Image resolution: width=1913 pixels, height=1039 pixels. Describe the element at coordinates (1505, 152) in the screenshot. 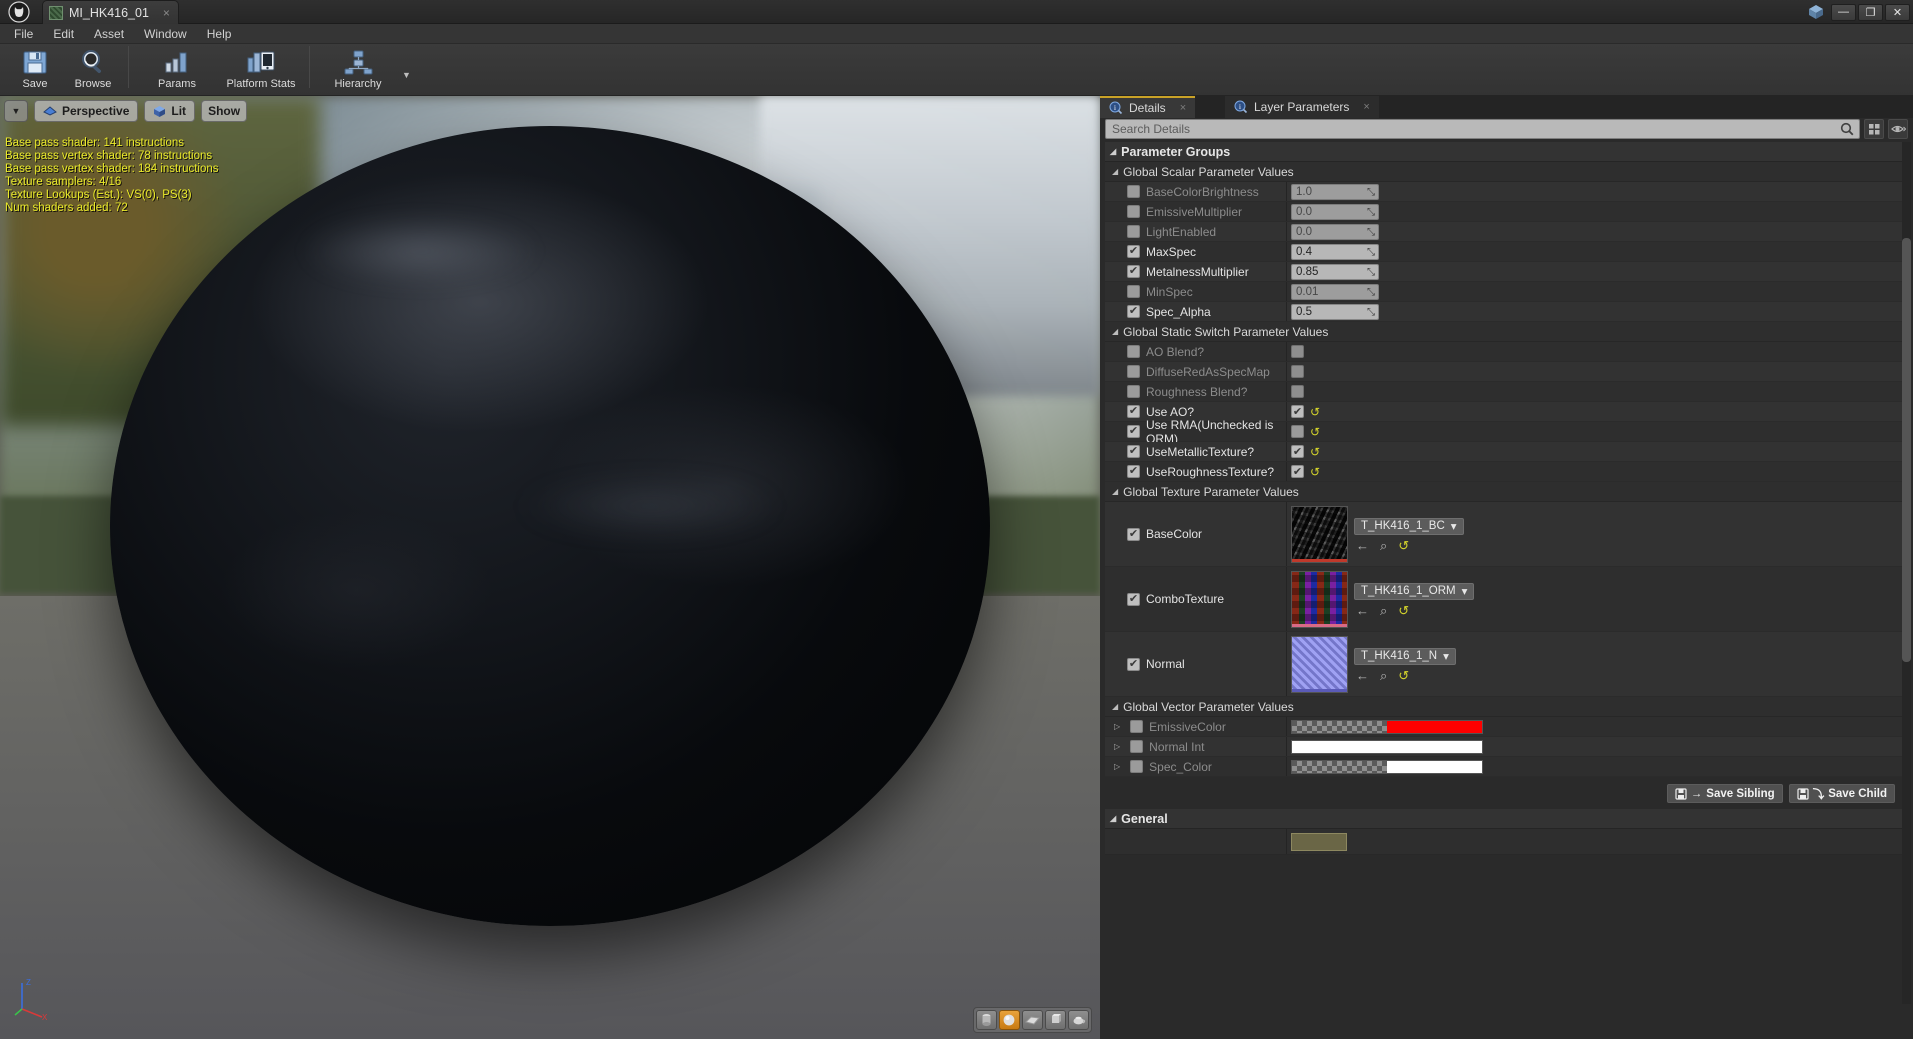

I see `parameter-groups-header: ◢ Parameter Groups` at that location.